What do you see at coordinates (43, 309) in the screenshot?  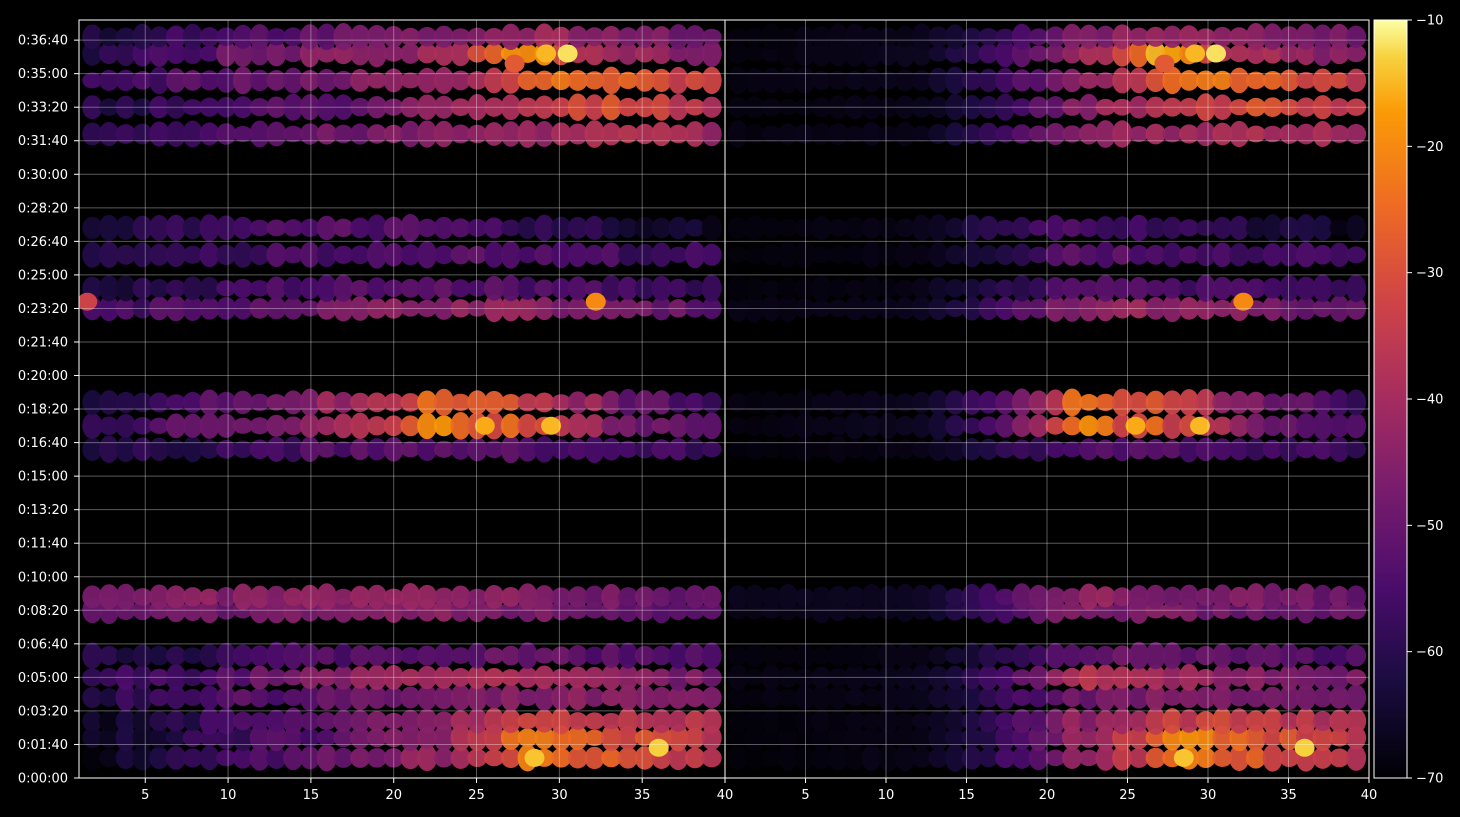 I see `y-tick-label: 0:23:20` at bounding box center [43, 309].